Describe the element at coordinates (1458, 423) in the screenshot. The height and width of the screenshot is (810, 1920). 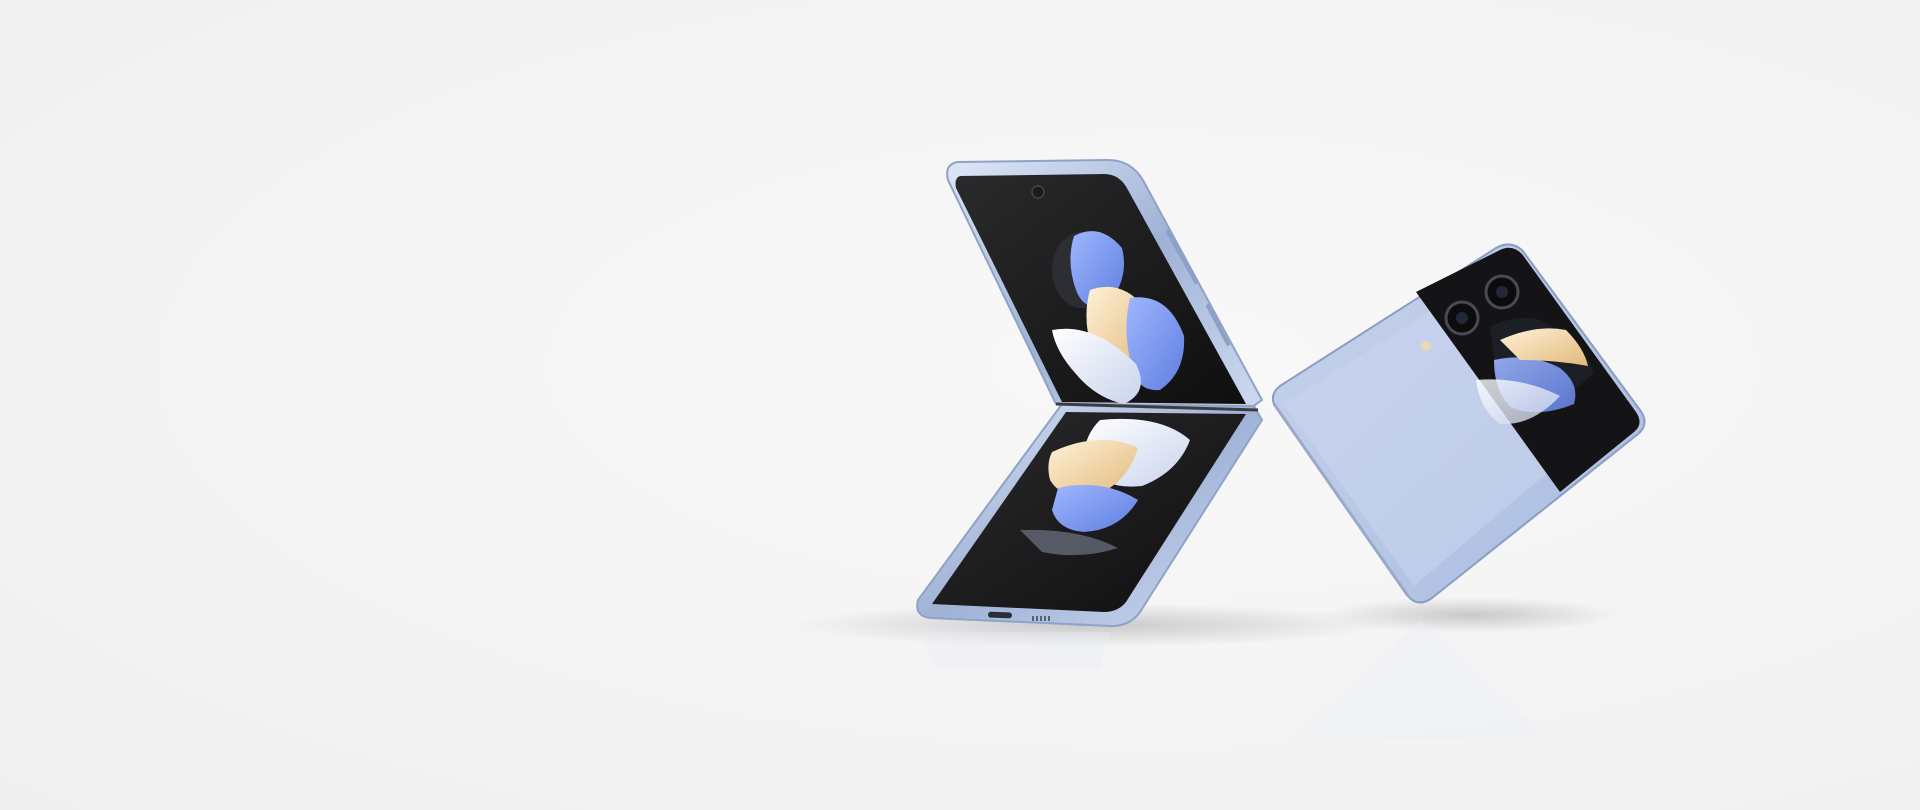
I see `closed-foldable-phone` at that location.